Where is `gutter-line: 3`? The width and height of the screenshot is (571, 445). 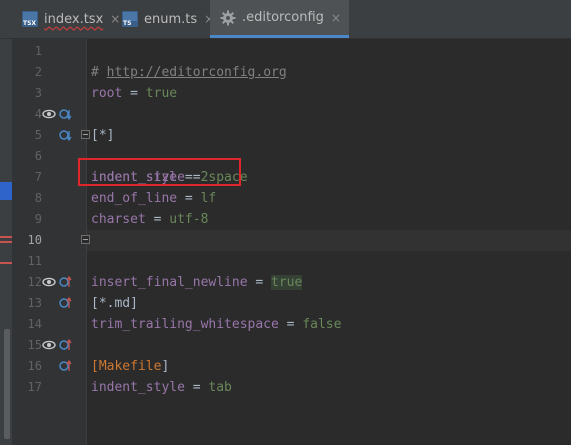
gutter-line: 3 is located at coordinates (38, 93).